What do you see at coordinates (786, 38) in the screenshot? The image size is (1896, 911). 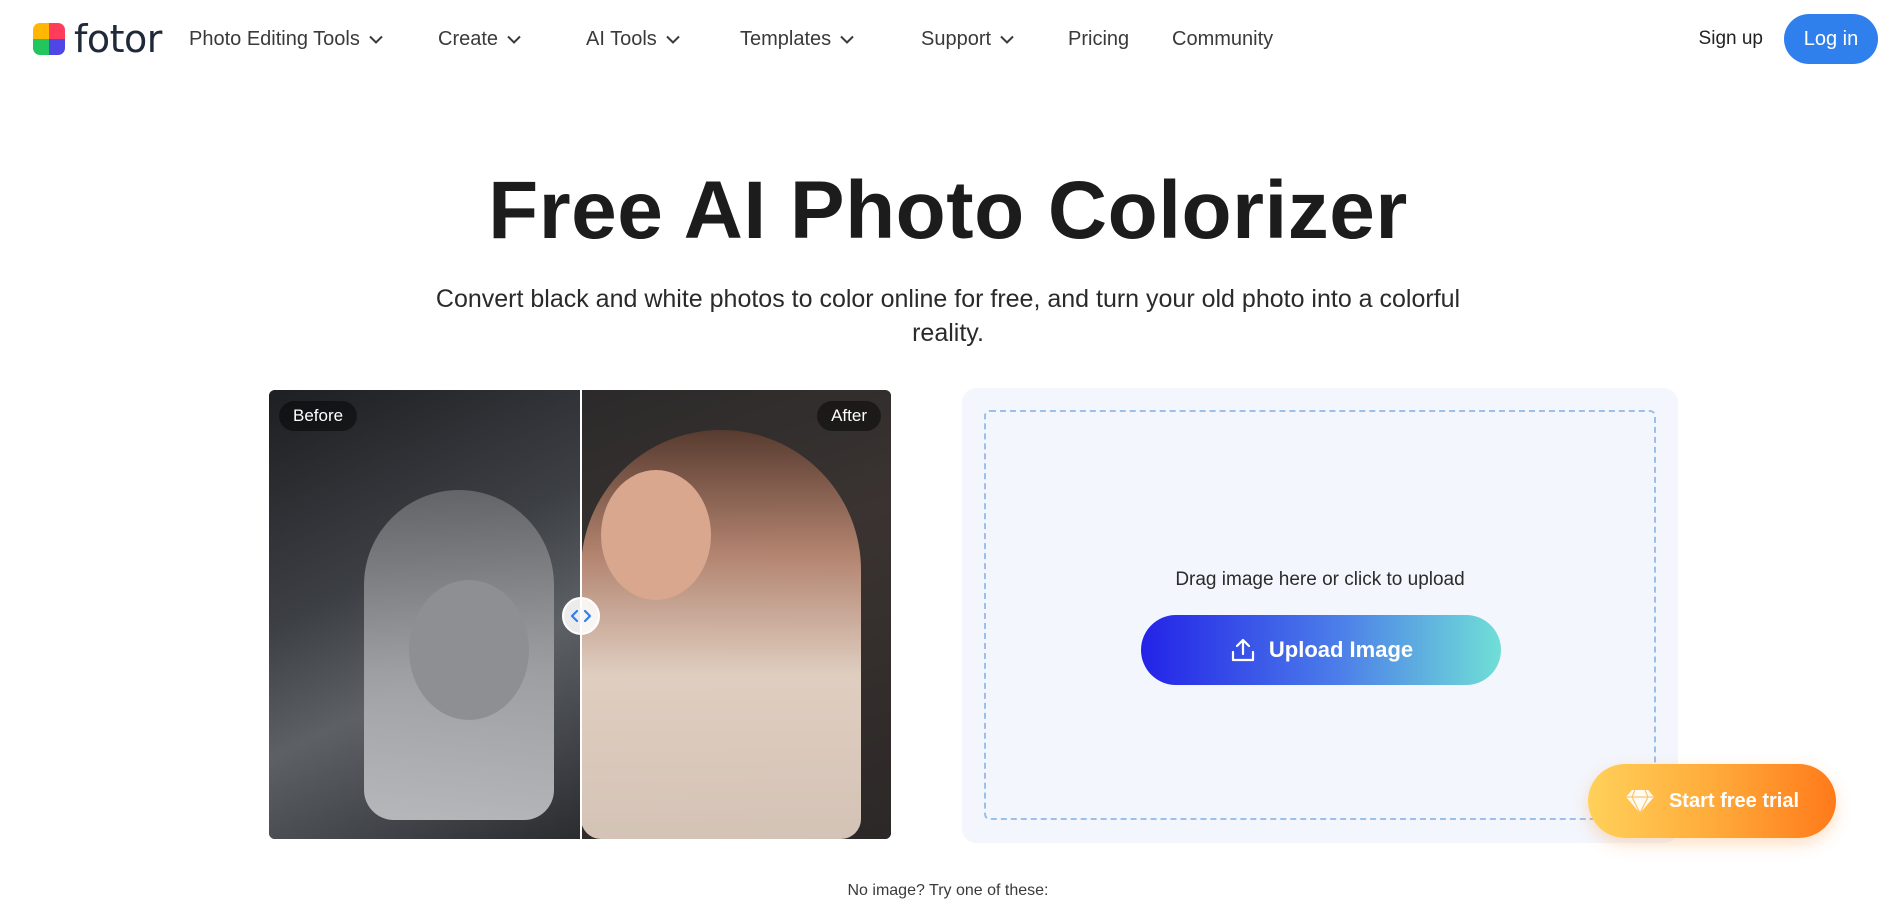 I see `nav-label: Templates` at bounding box center [786, 38].